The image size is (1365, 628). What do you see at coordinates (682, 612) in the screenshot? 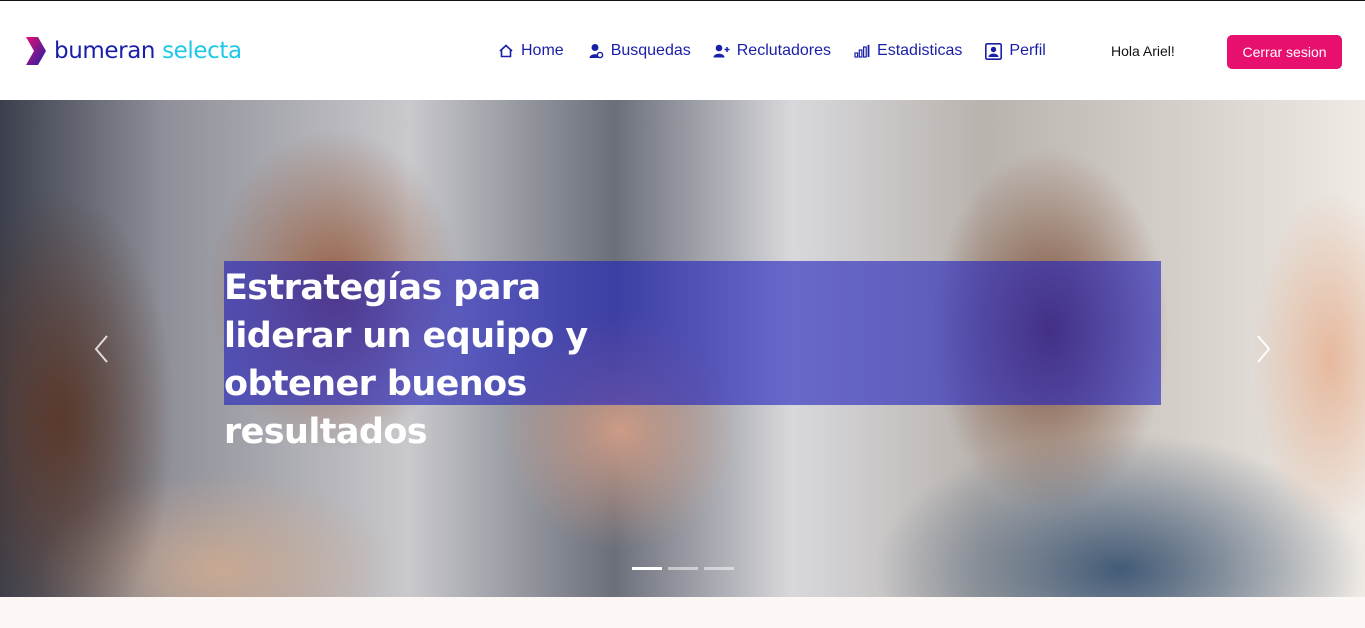
I see `content-section` at bounding box center [682, 612].